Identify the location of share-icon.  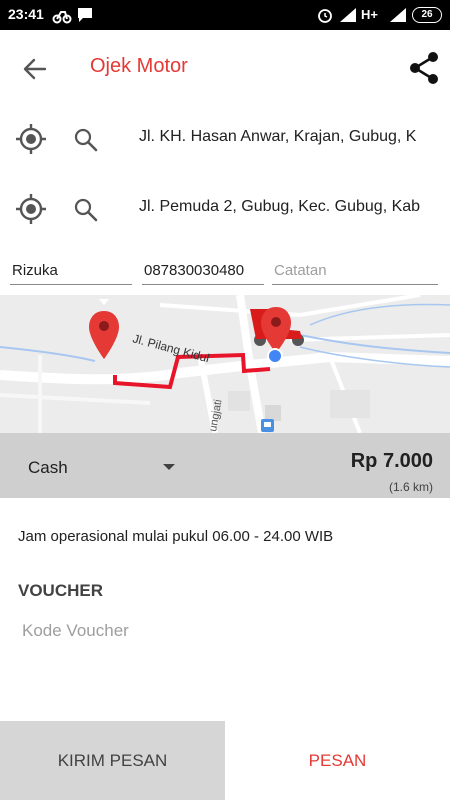
(424, 68).